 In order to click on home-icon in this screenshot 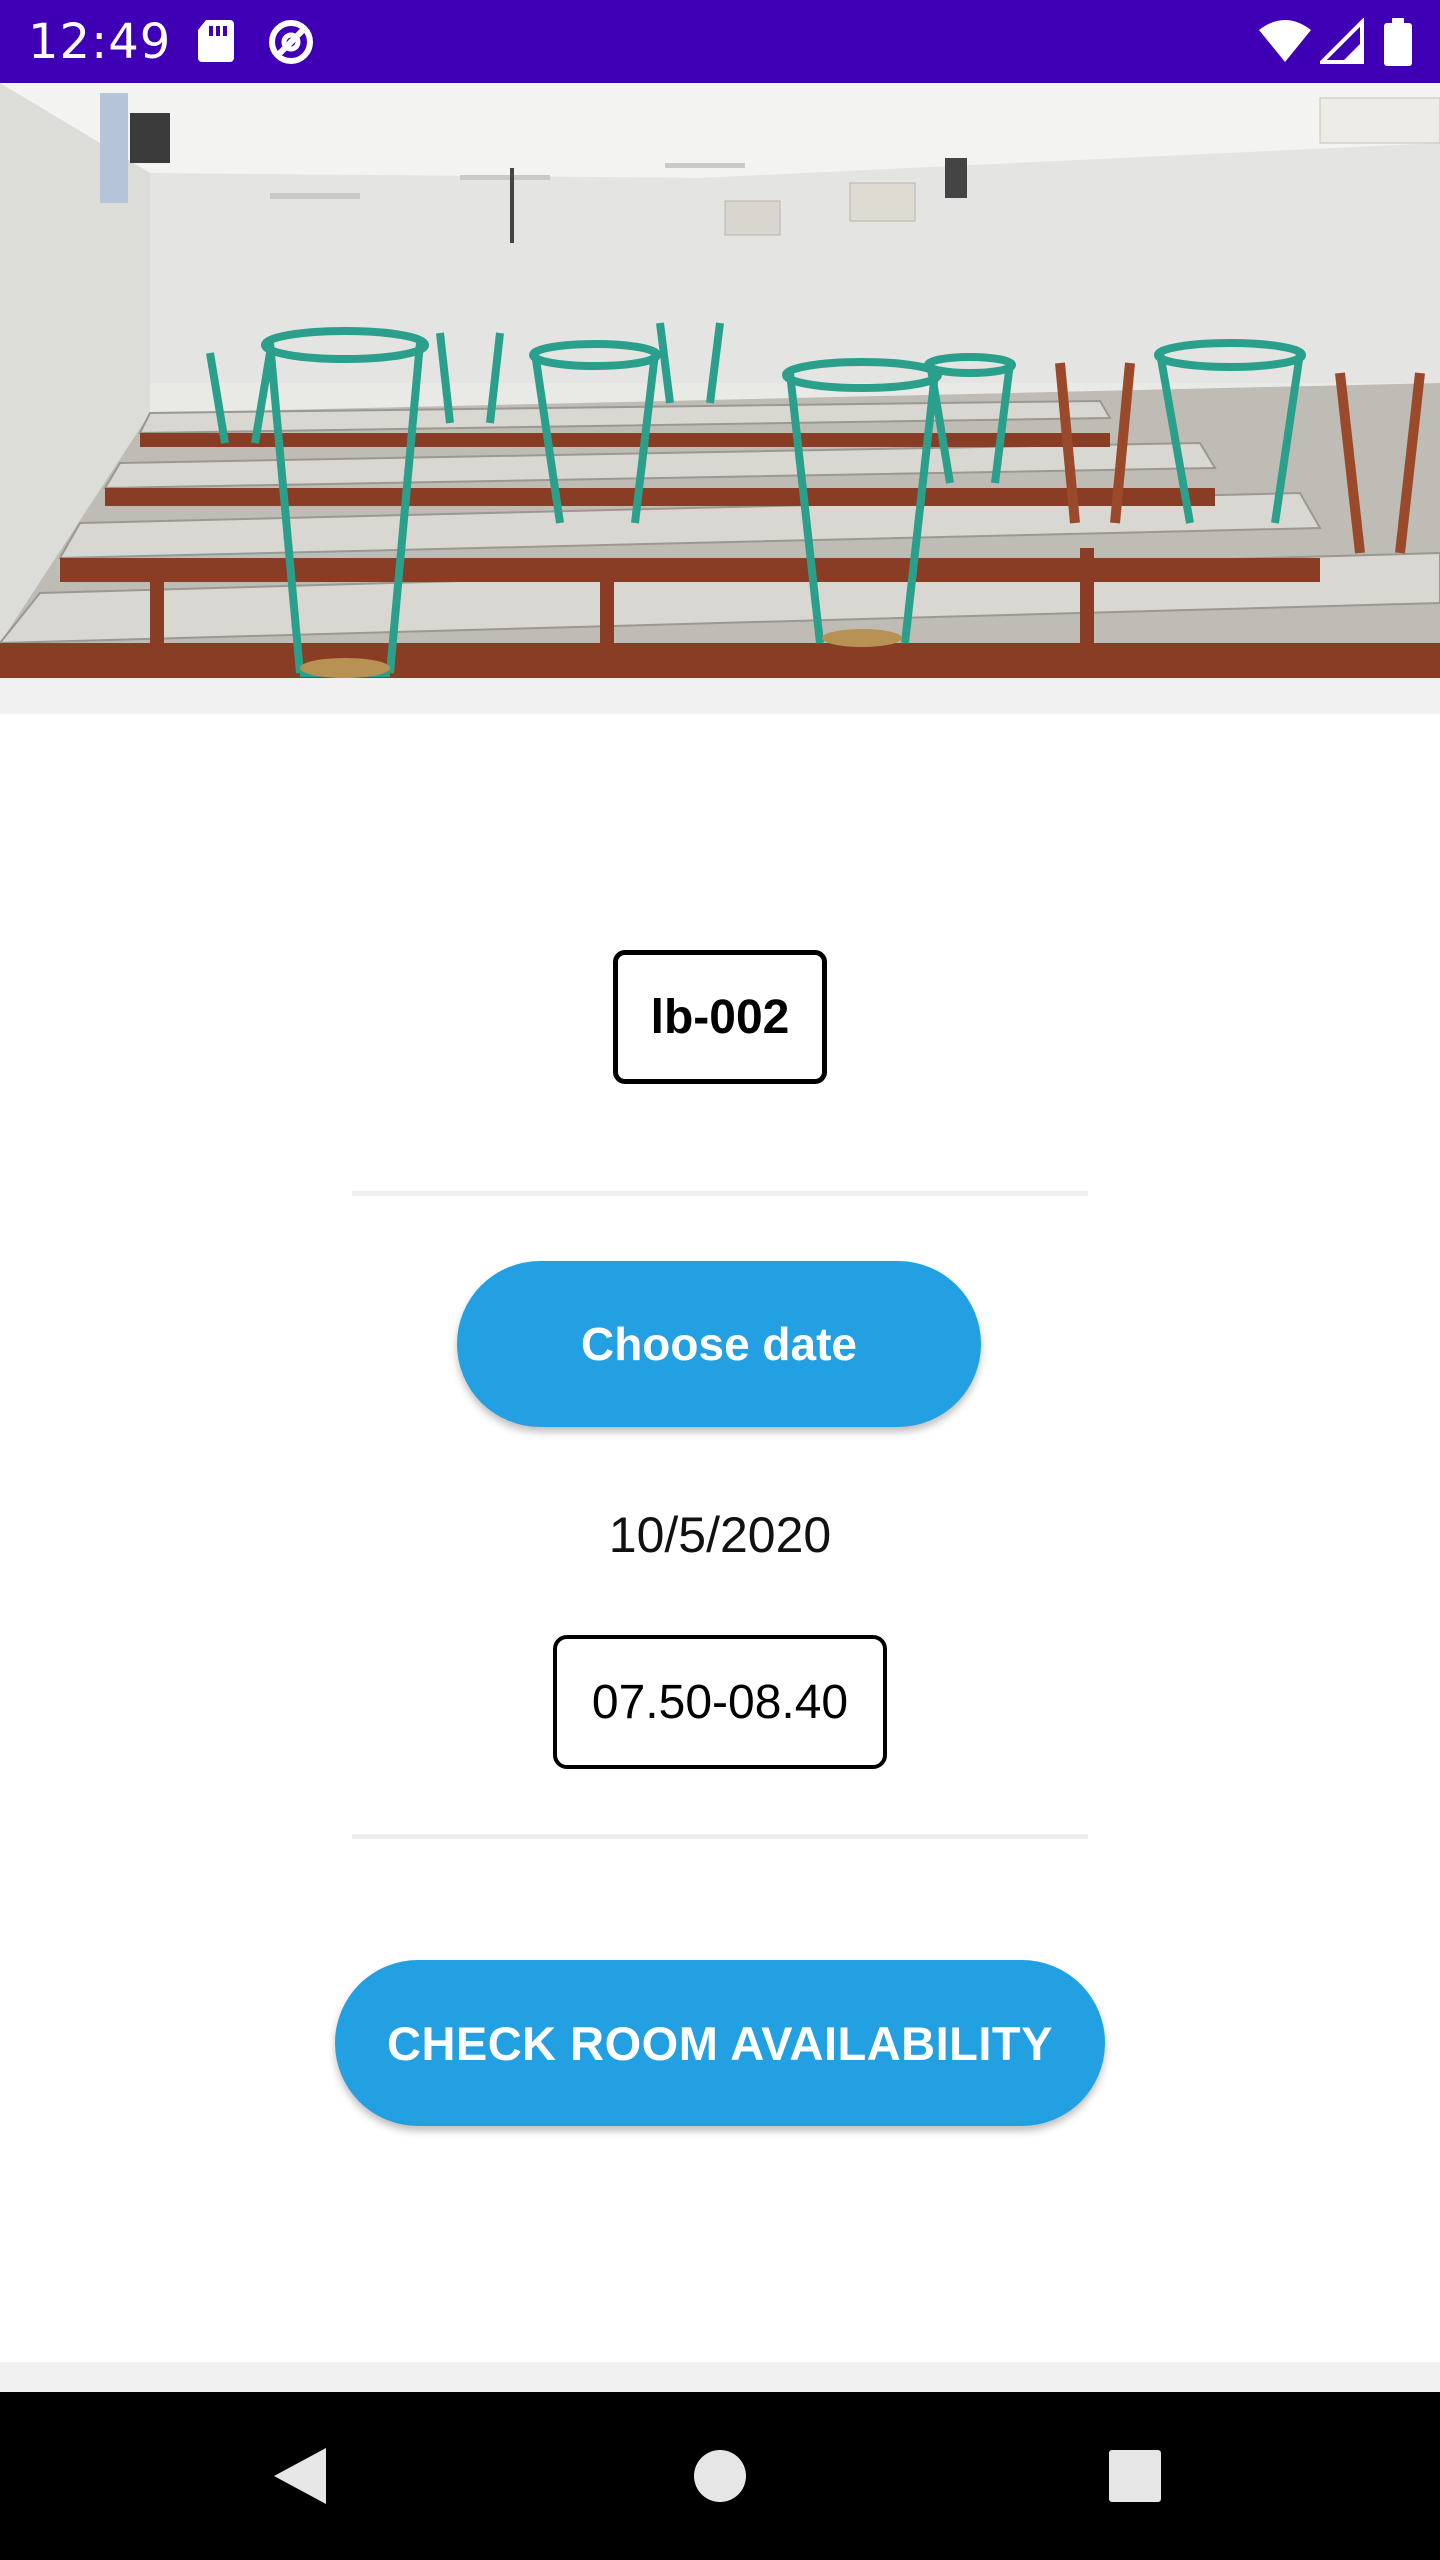, I will do `click(720, 2476)`.